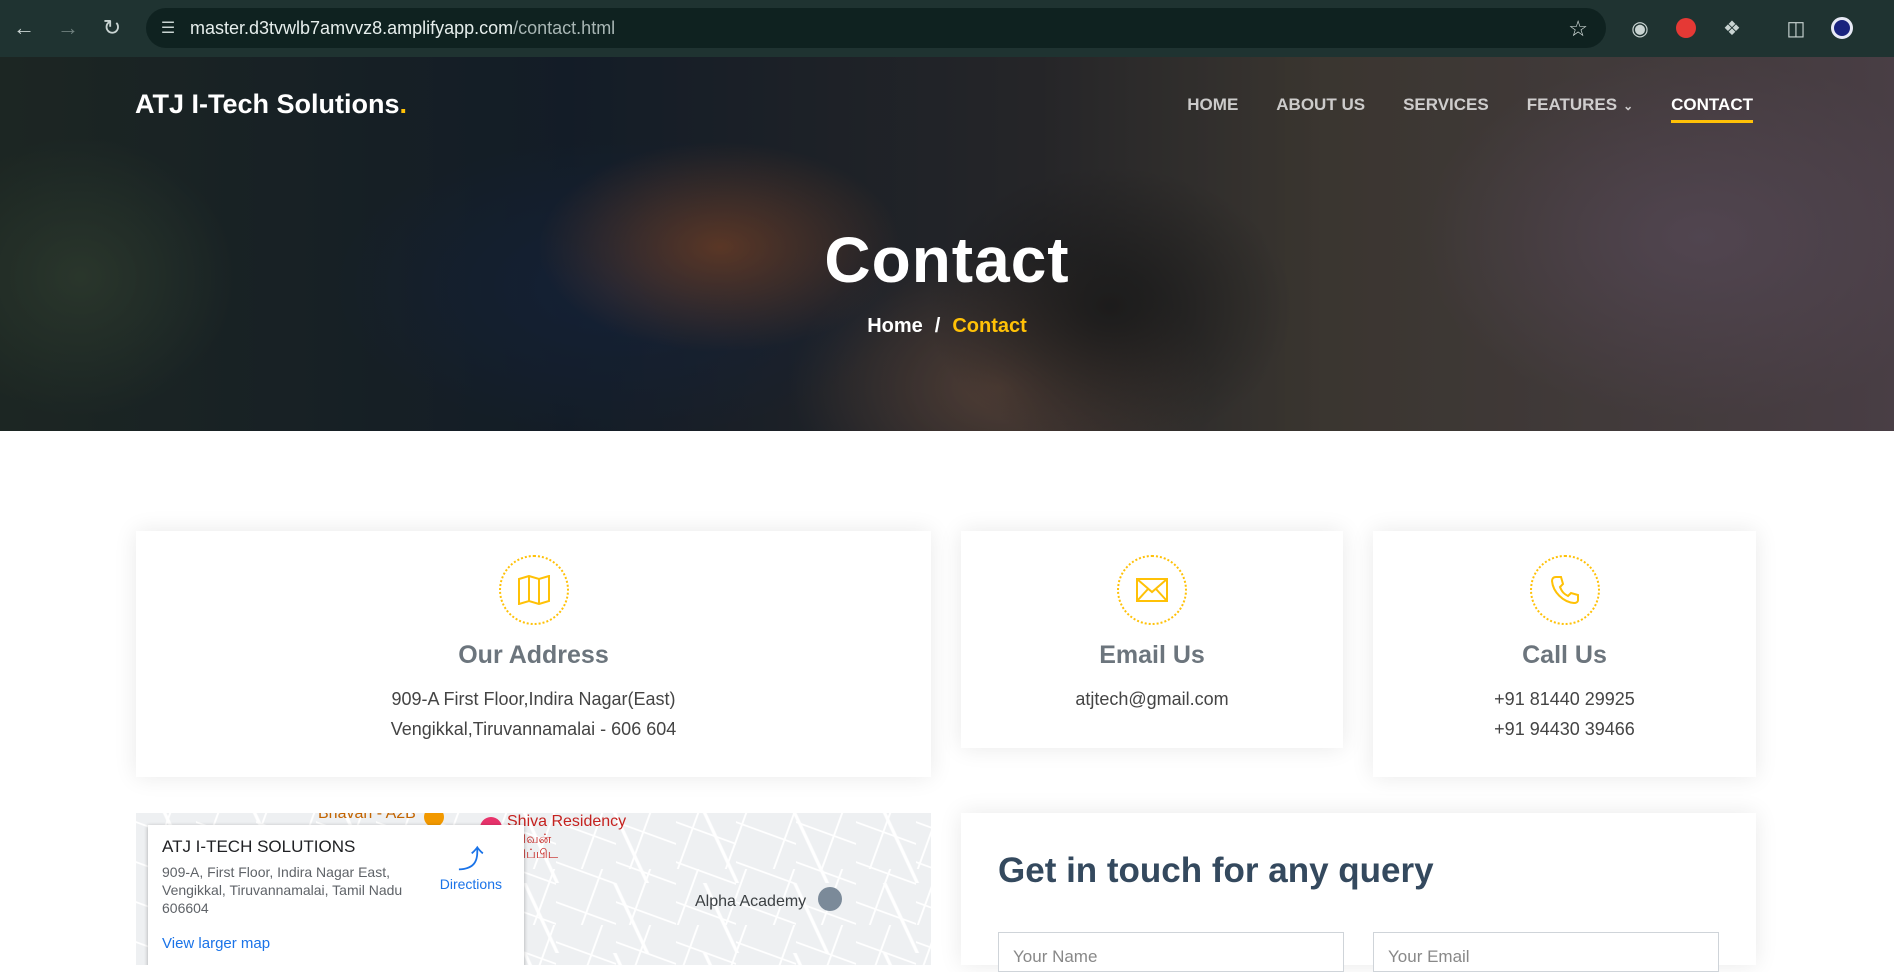  Describe the element at coordinates (271, 104) in the screenshot. I see `site-logo: ATJ I-Tech Solutions.` at that location.